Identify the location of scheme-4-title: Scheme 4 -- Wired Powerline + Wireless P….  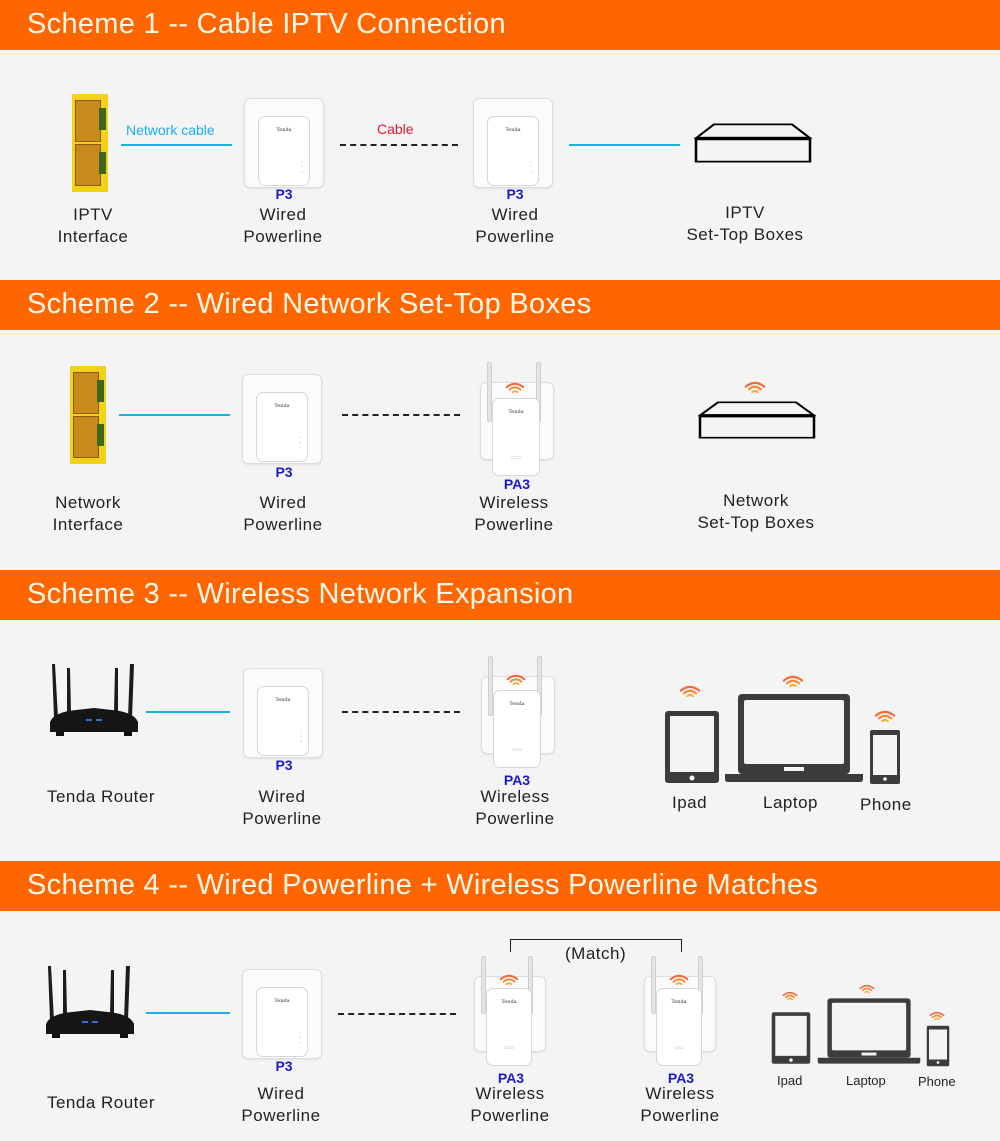
(423, 885).